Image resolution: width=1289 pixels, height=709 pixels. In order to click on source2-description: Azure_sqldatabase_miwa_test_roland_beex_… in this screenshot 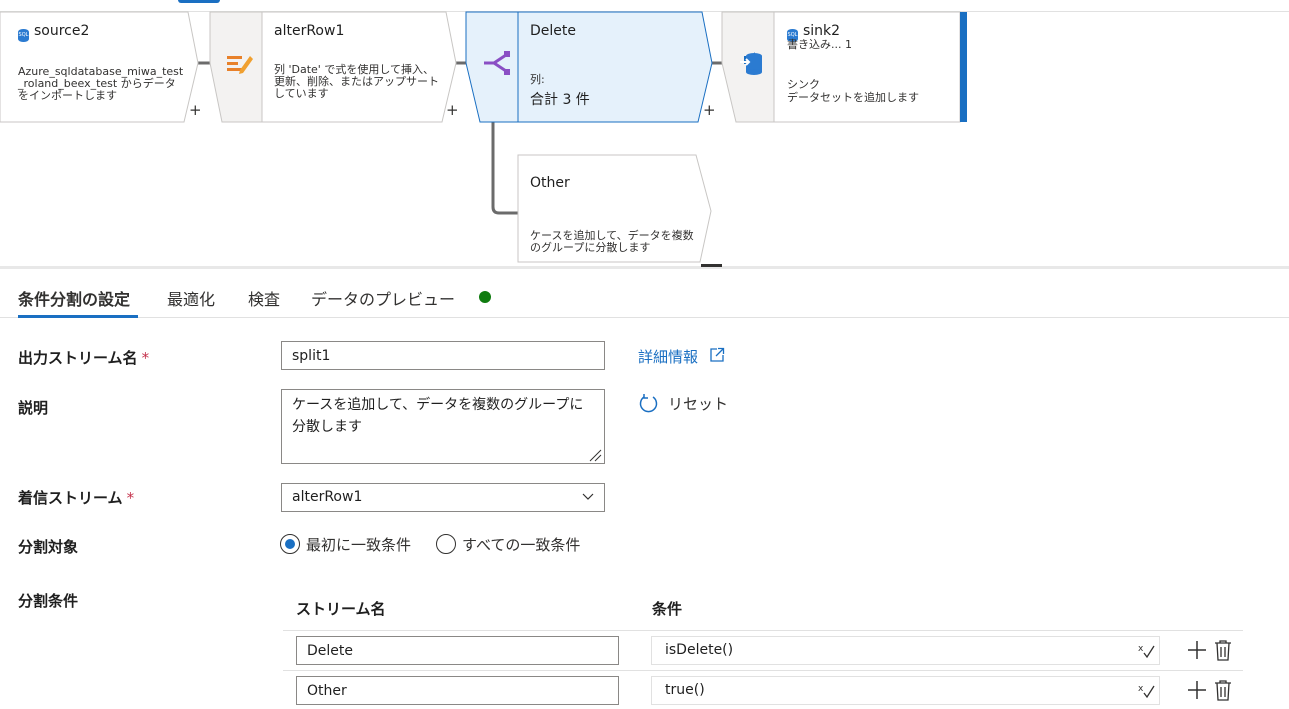, I will do `click(101, 83)`.